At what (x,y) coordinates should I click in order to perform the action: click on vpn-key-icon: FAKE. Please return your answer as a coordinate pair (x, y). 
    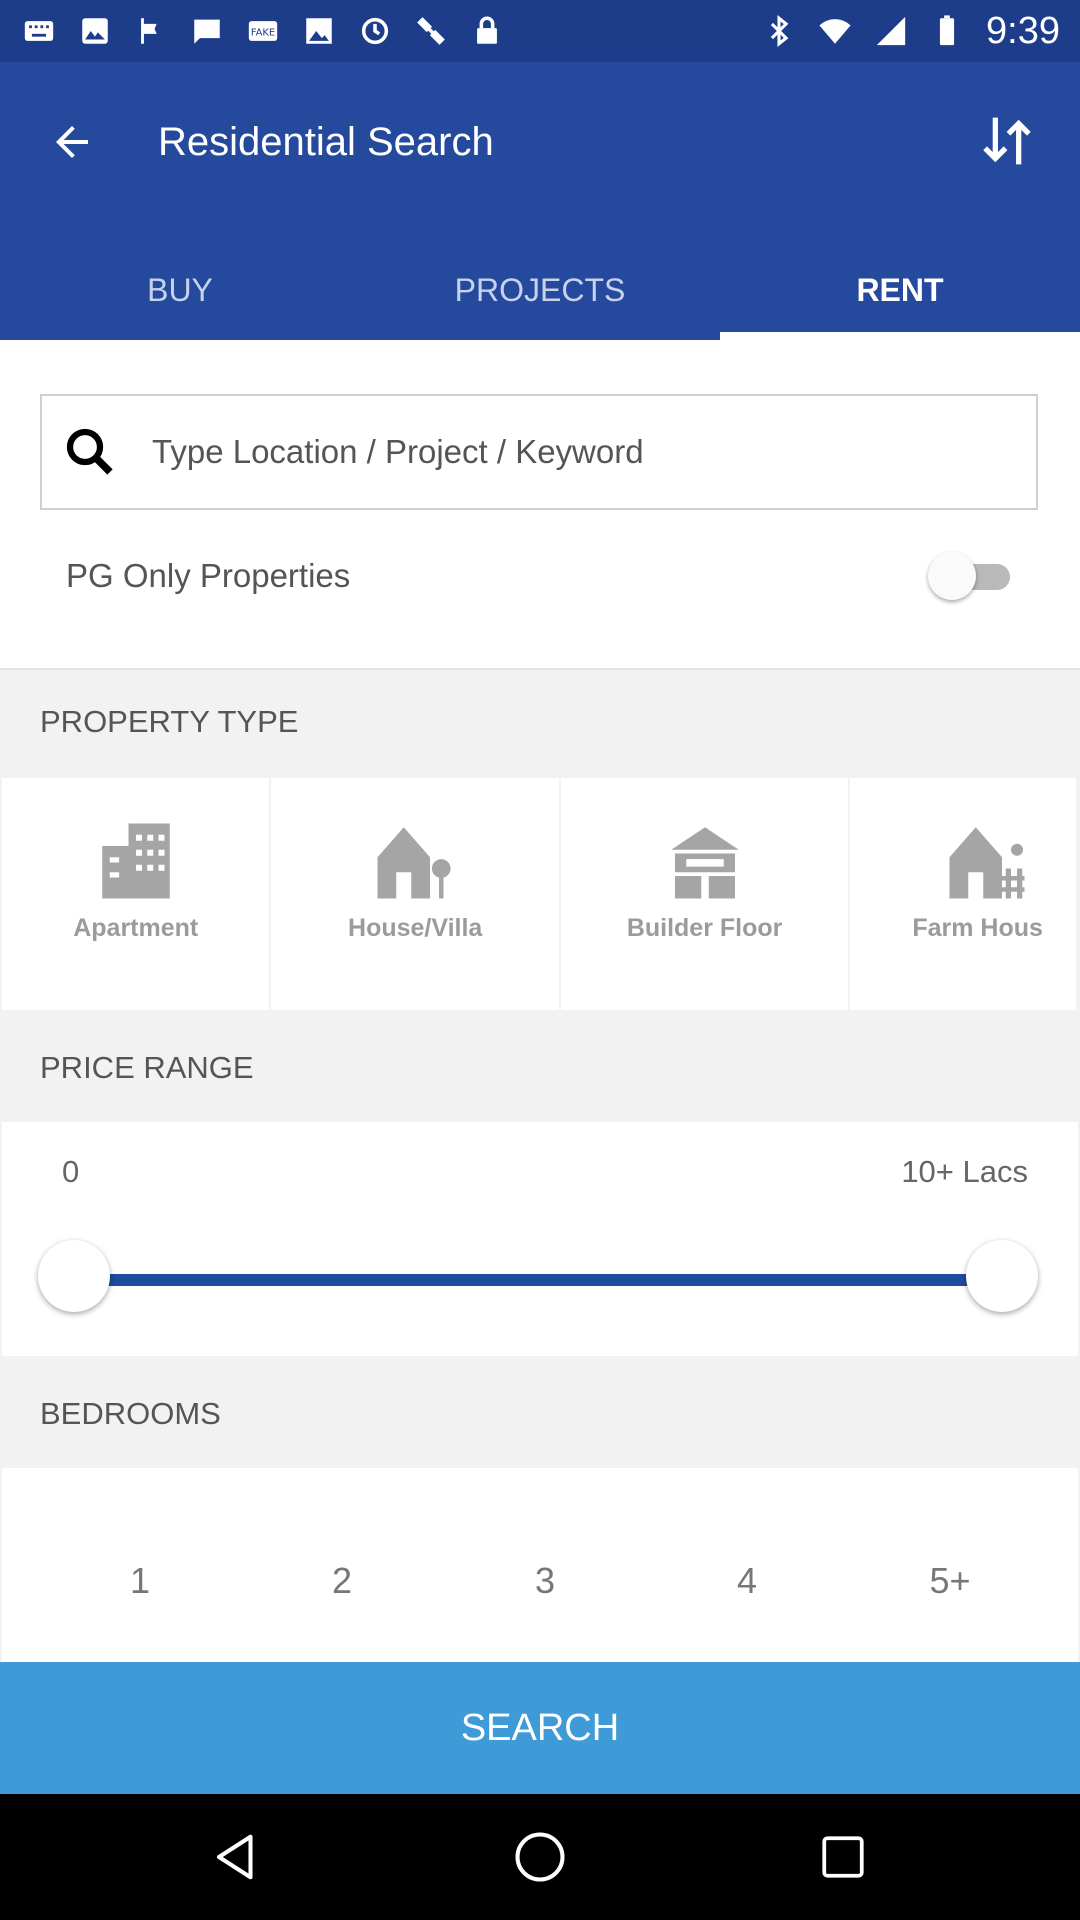
    Looking at the image, I should click on (263, 31).